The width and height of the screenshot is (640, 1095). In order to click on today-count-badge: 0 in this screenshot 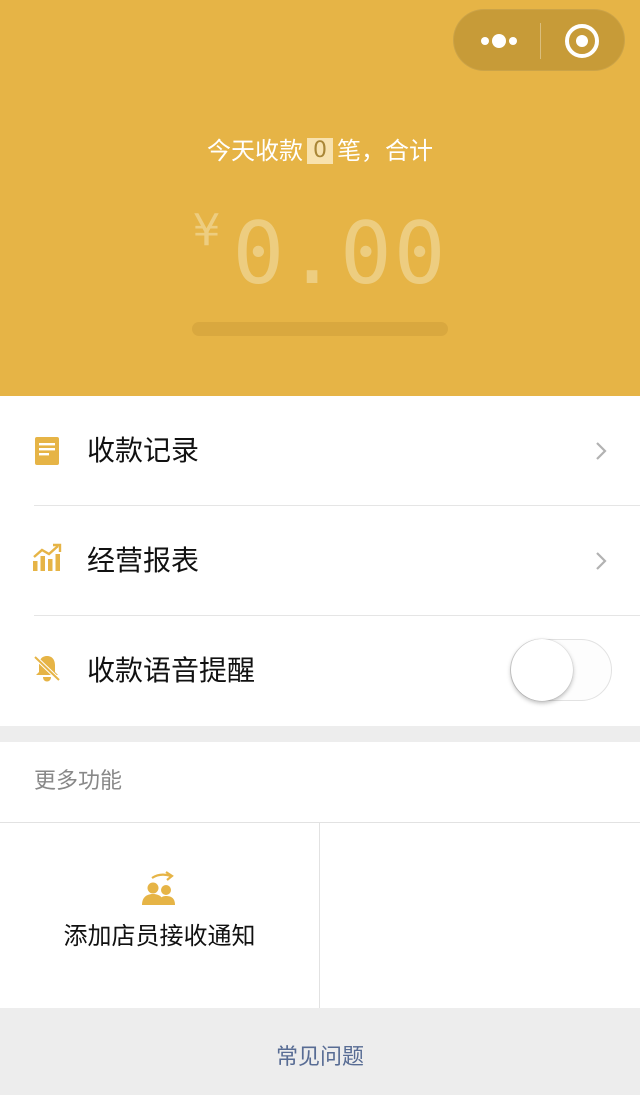, I will do `click(320, 151)`.